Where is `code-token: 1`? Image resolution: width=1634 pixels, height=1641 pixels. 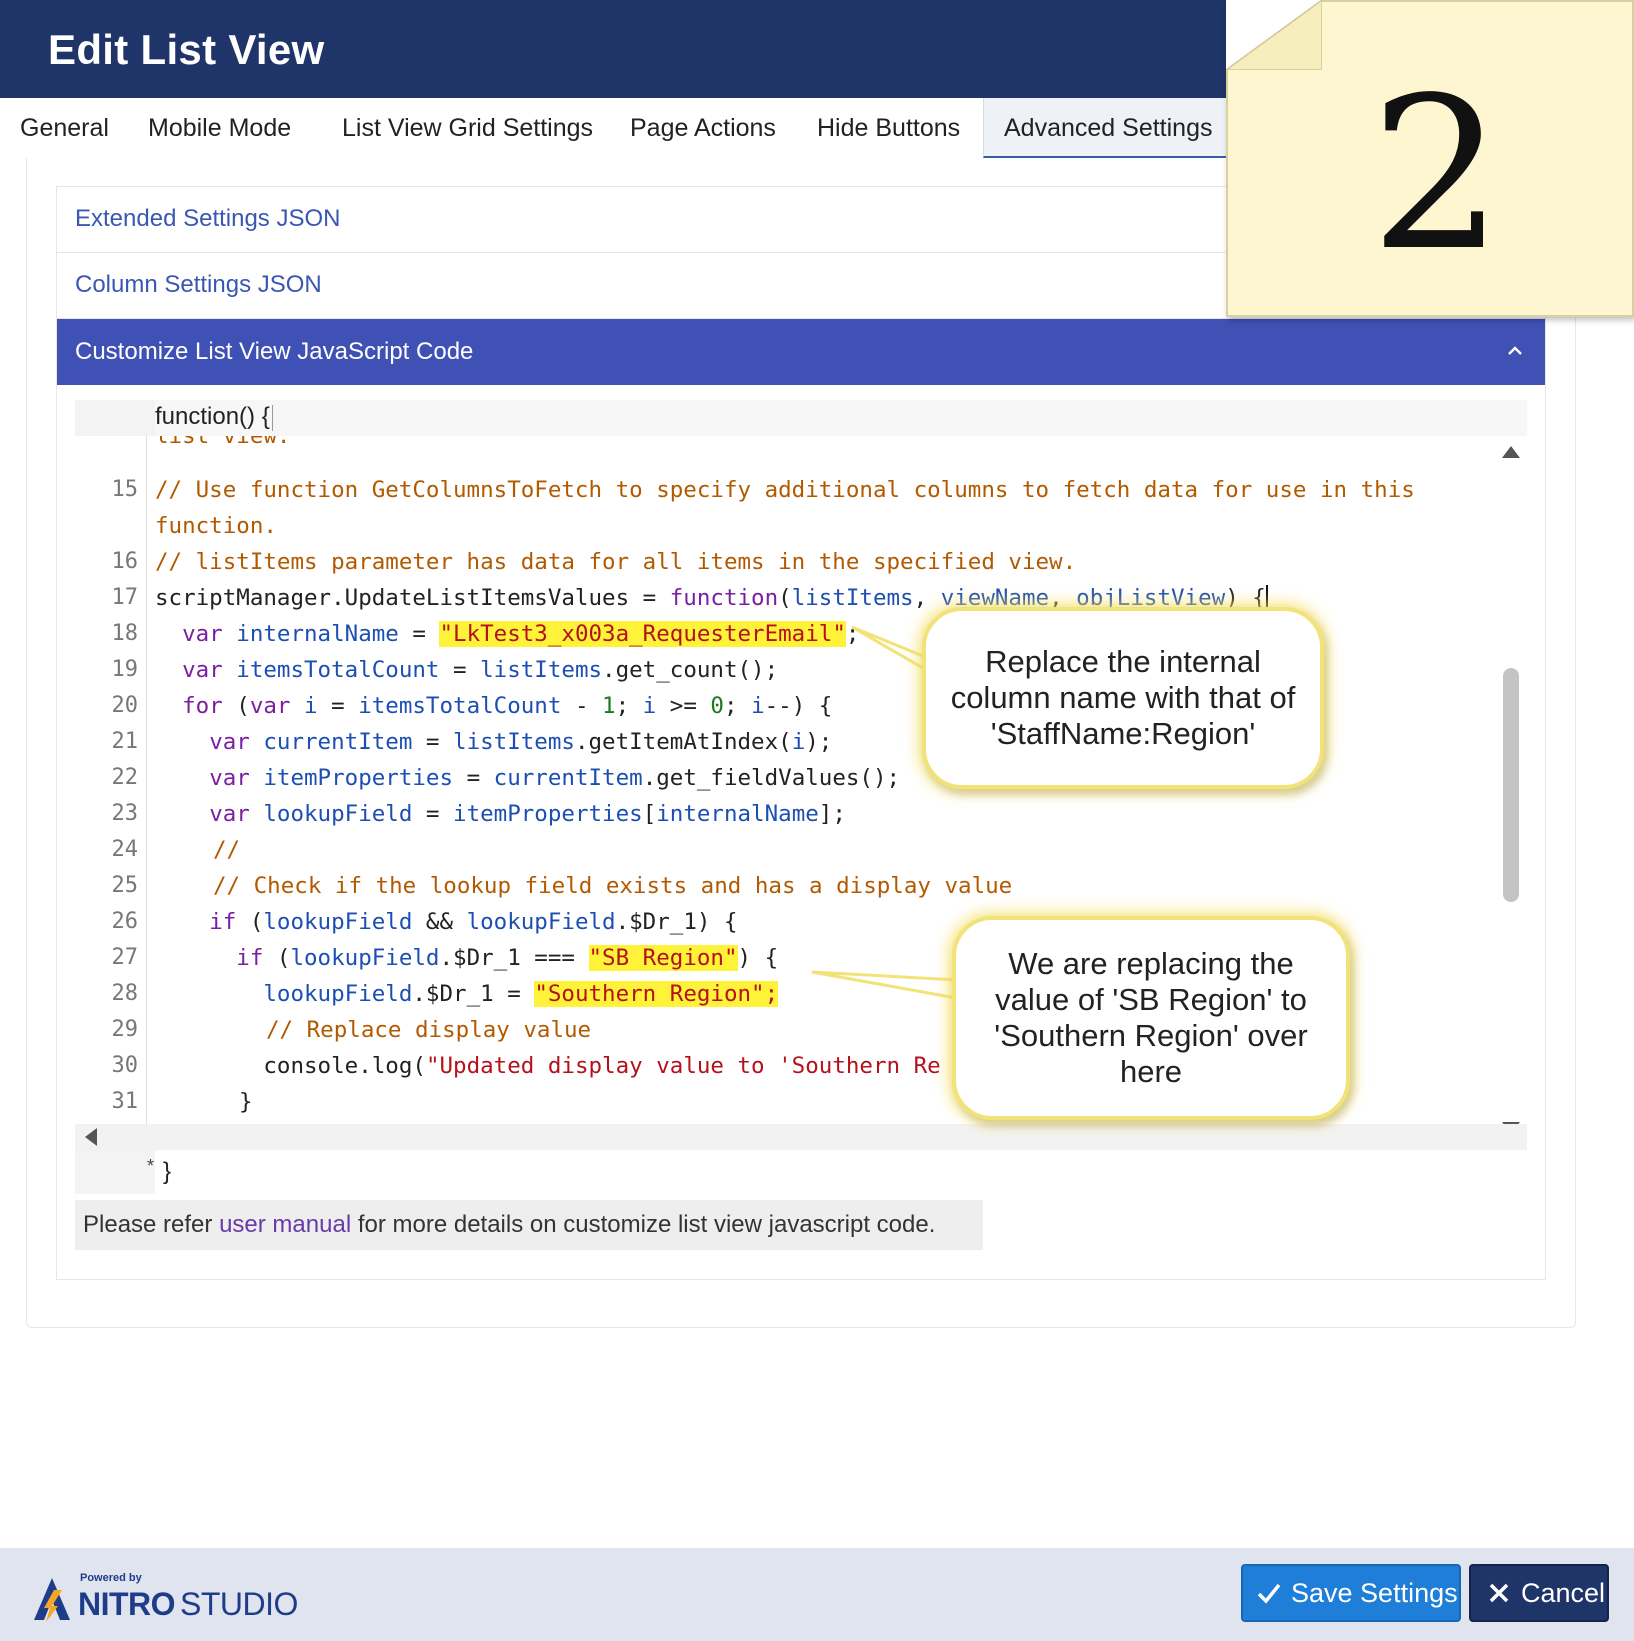 code-token: 1 is located at coordinates (609, 706).